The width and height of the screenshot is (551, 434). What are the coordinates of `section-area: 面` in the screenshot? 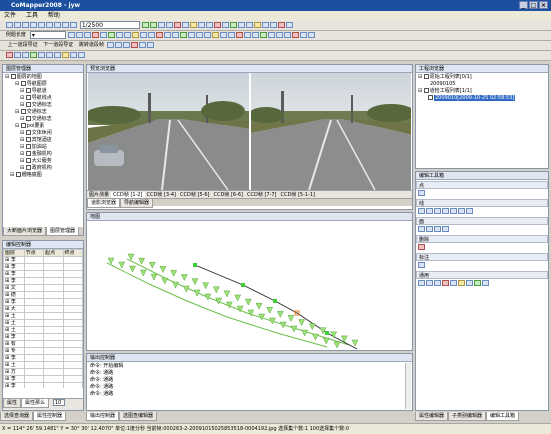 It's located at (482, 221).